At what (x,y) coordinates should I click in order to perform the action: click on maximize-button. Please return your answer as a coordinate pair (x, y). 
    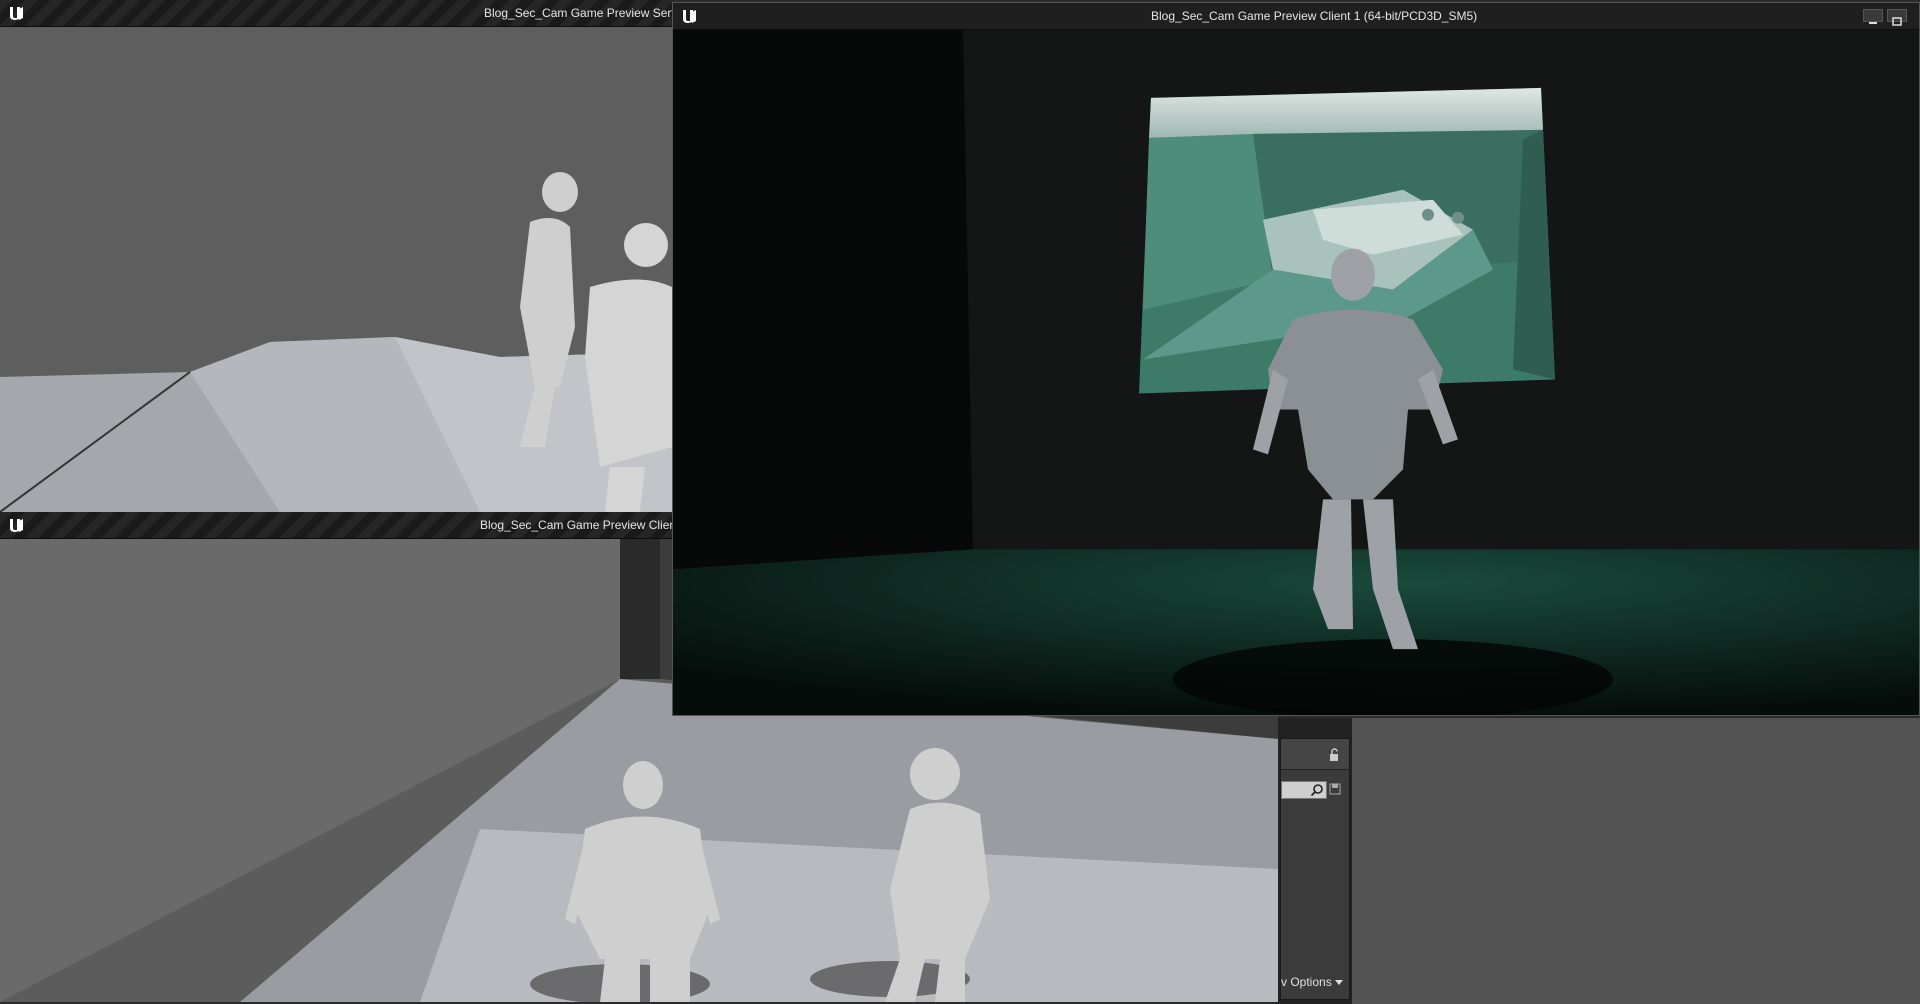
    Looking at the image, I should click on (1897, 17).